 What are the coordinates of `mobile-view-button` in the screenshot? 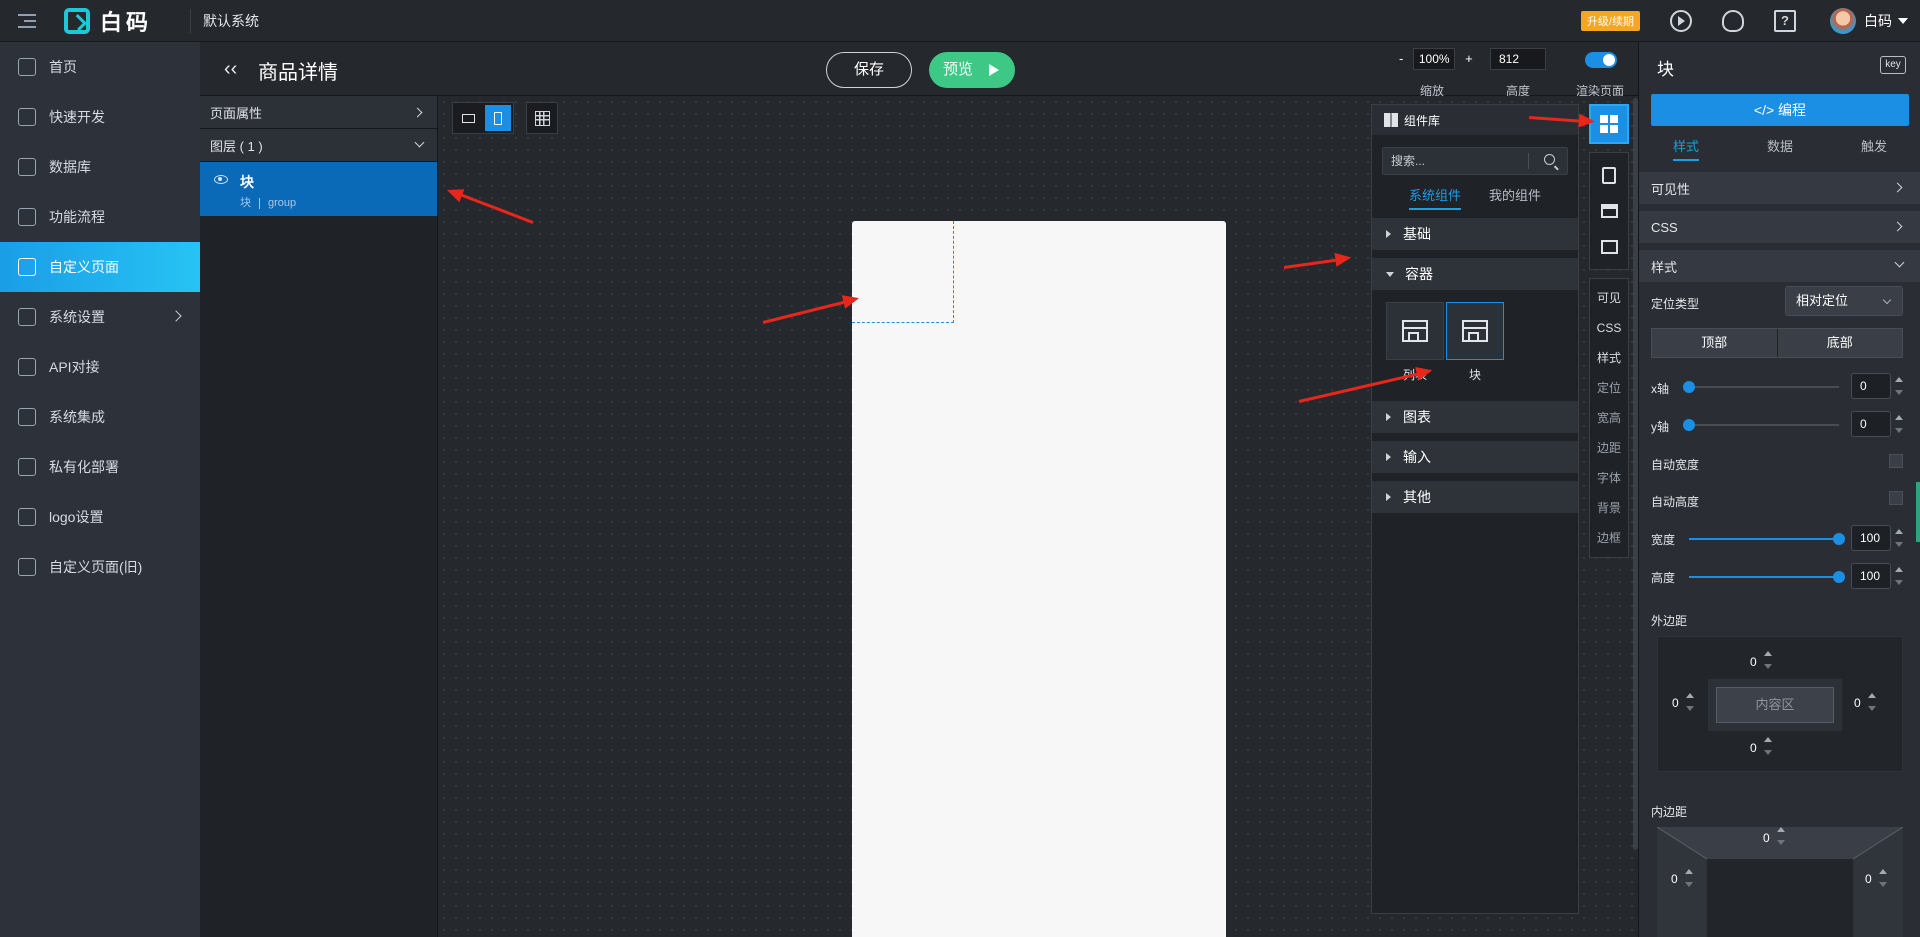 It's located at (498, 118).